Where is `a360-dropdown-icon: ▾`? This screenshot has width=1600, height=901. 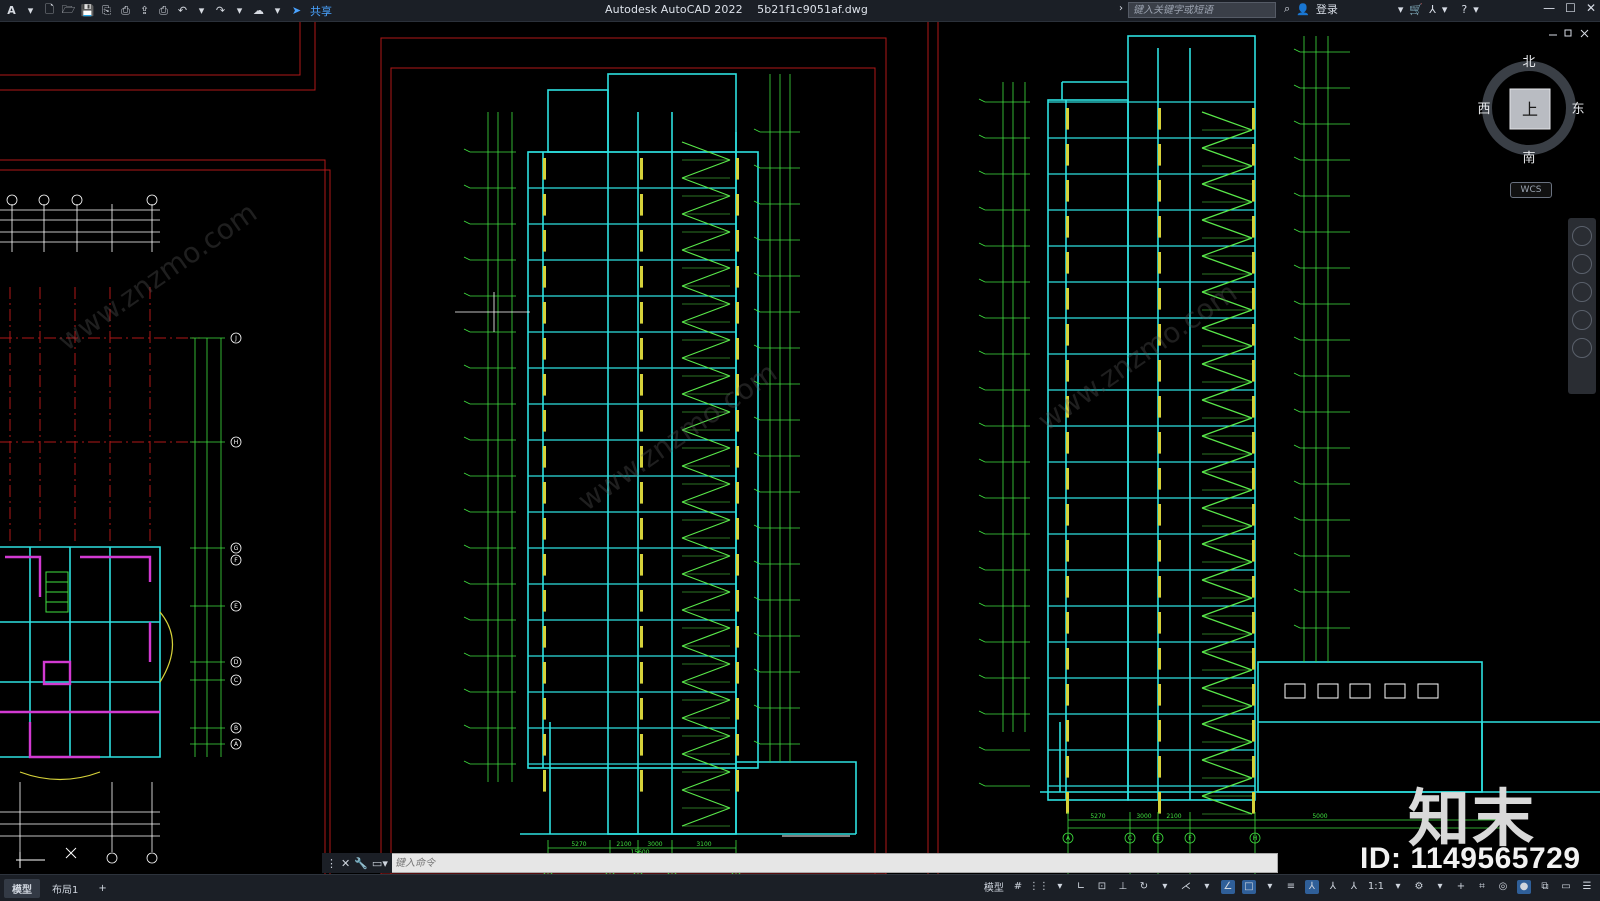
a360-dropdown-icon: ▾ is located at coordinates (1445, 9).